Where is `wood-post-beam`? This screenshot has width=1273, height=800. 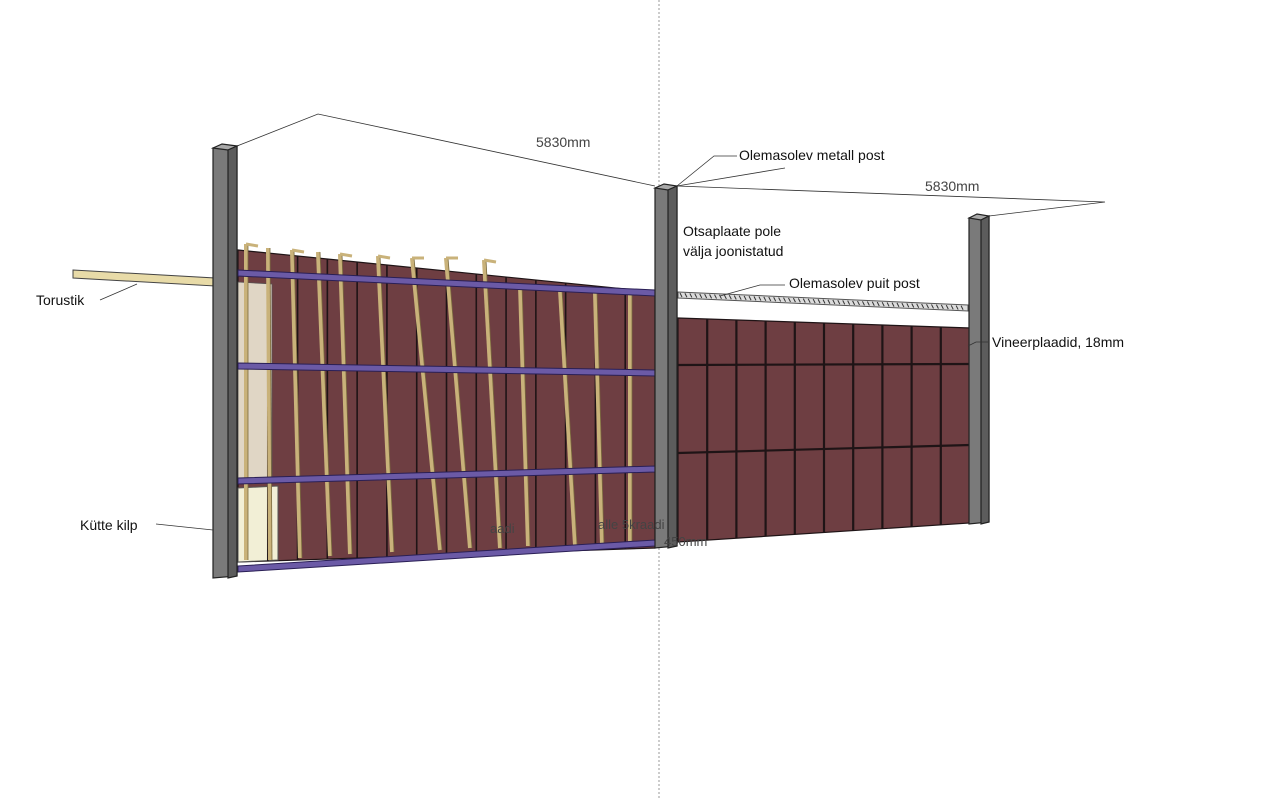 wood-post-beam is located at coordinates (823, 301).